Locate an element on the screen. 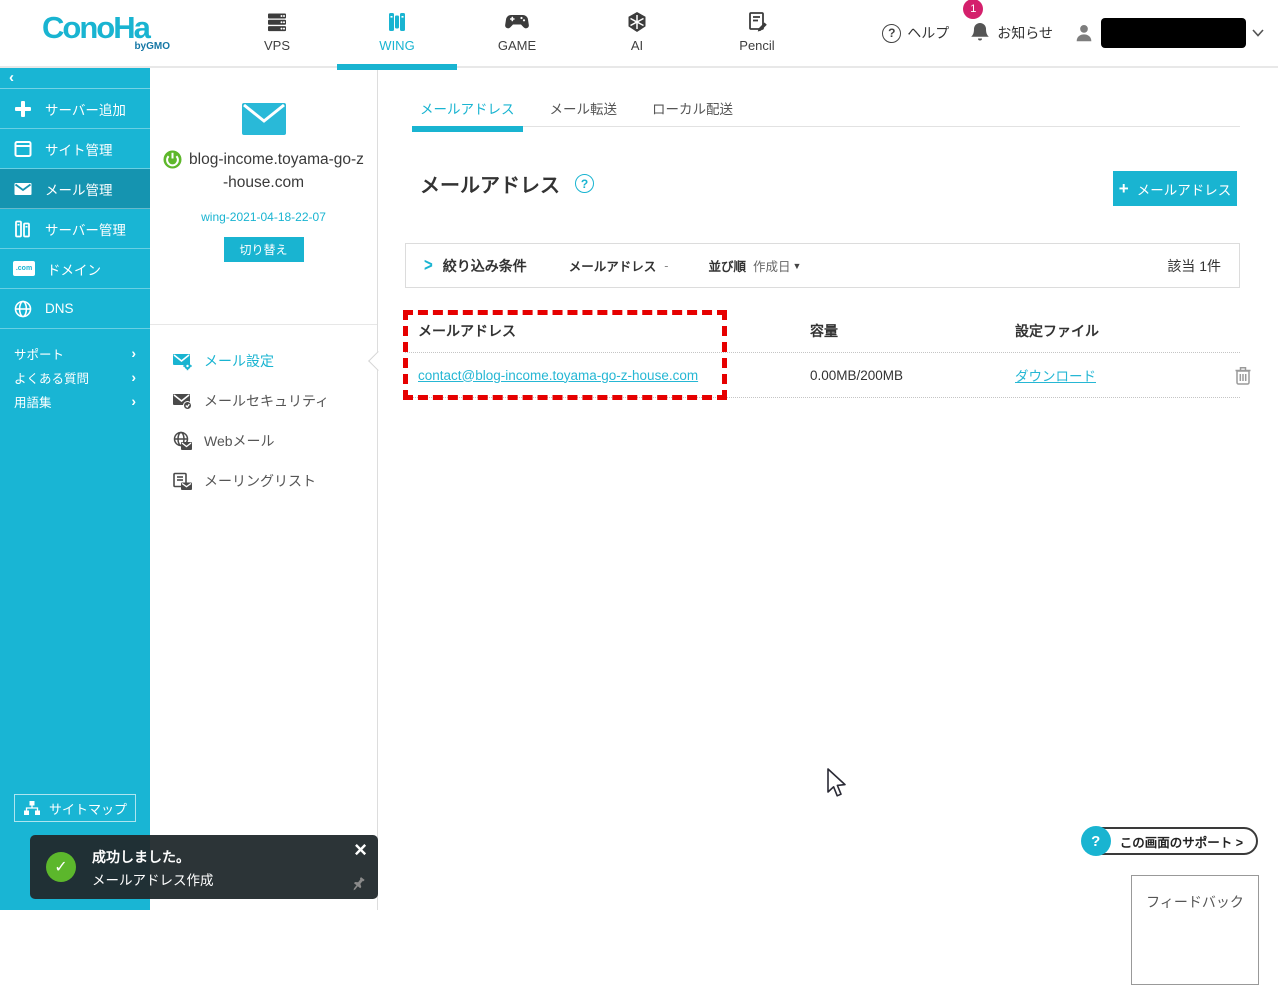 This screenshot has width=1278, height=985. help-label: ヘルプ is located at coordinates (928, 33).